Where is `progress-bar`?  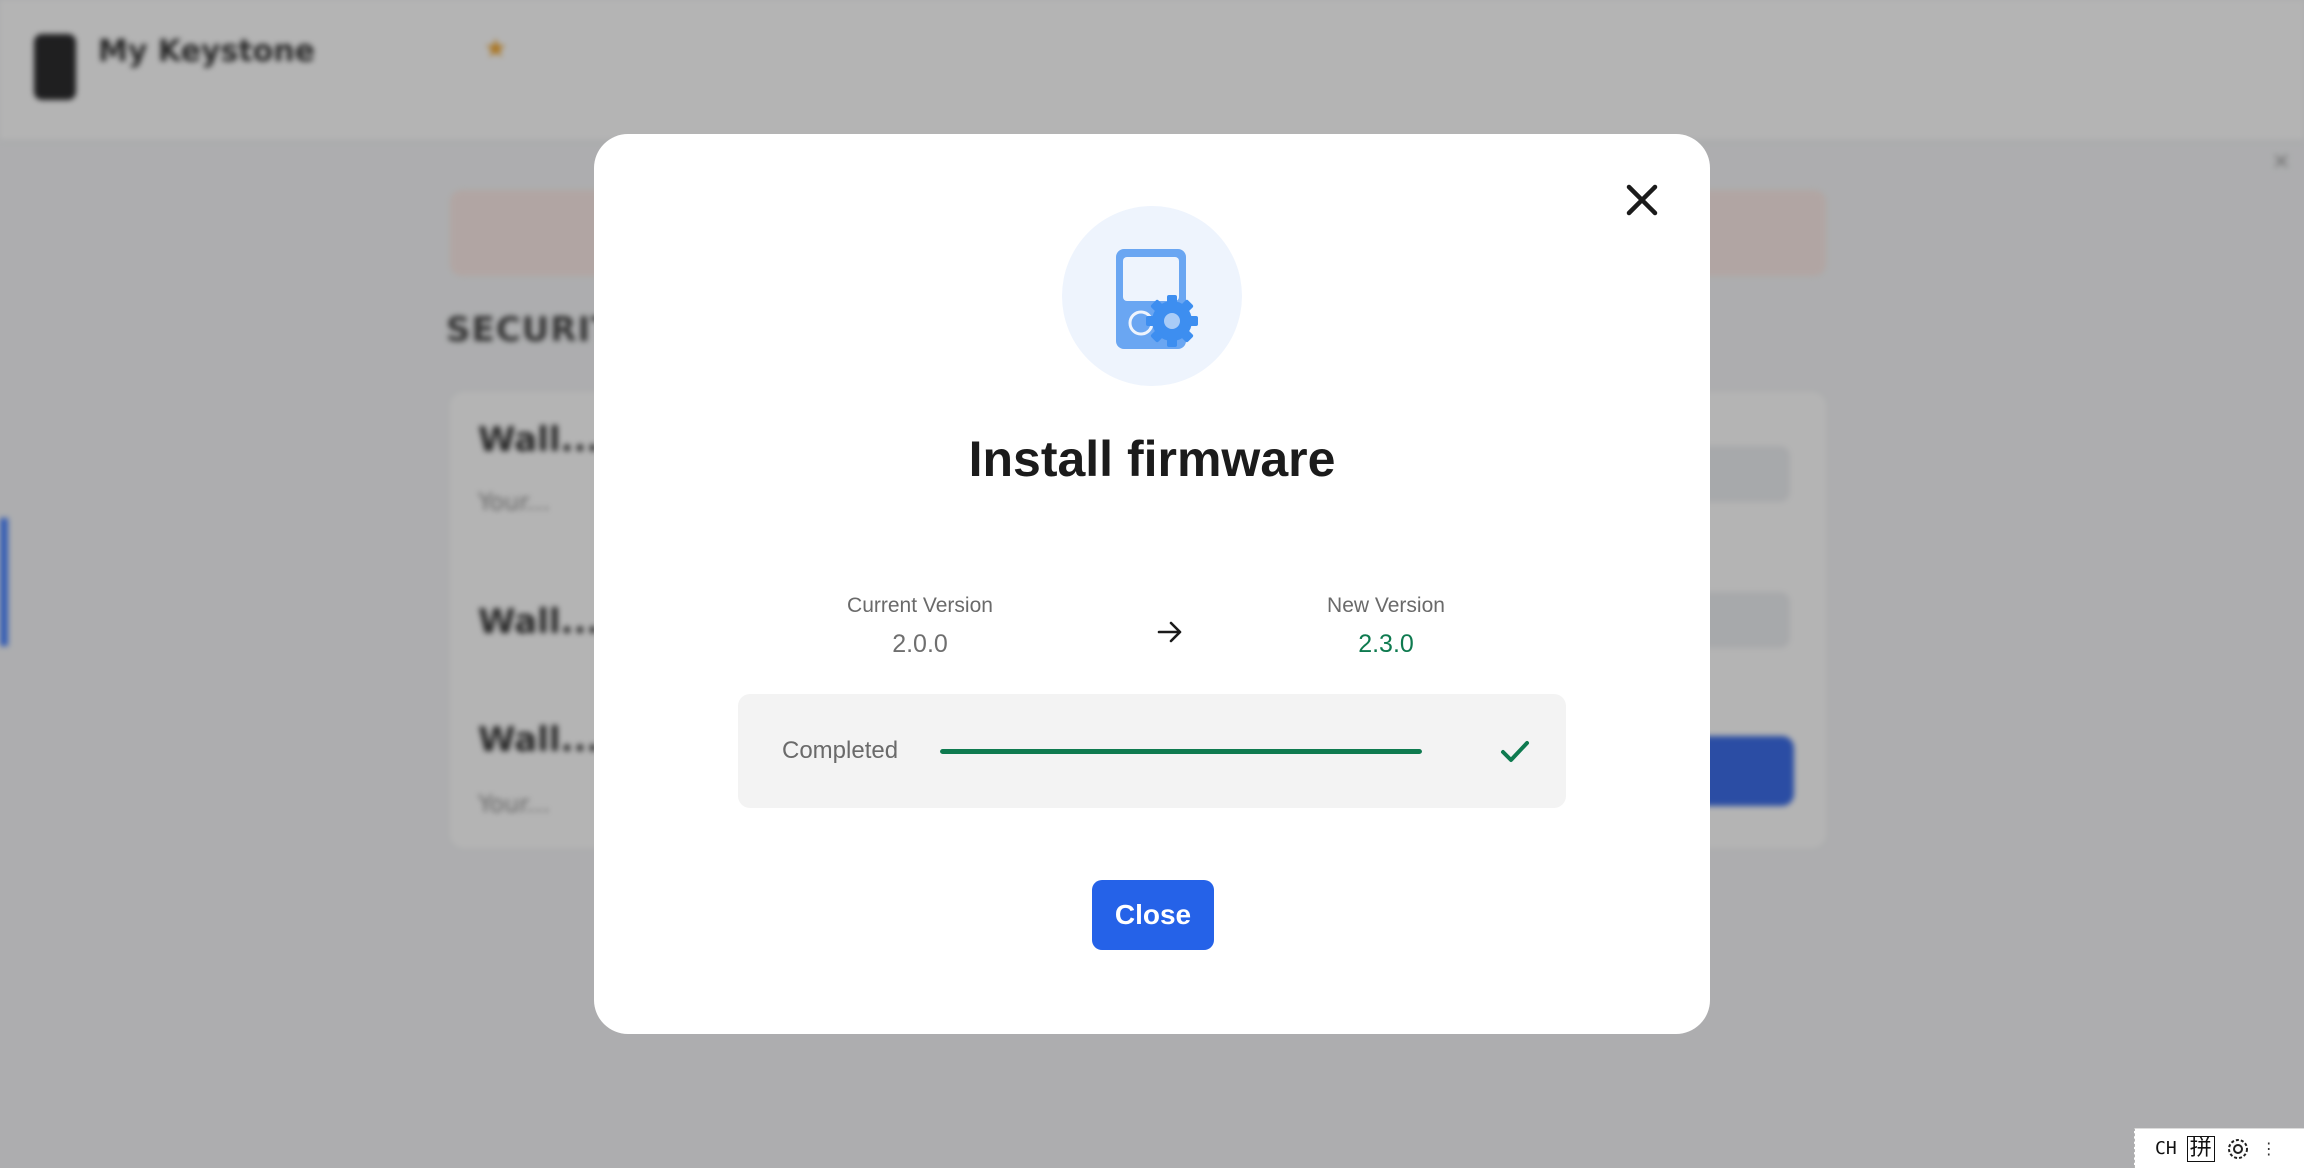 progress-bar is located at coordinates (1181, 751).